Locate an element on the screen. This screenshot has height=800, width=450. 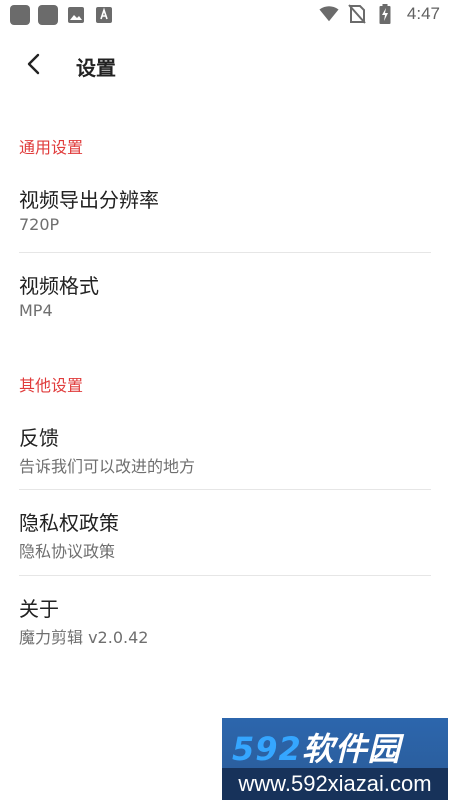
clock: 4:47 is located at coordinates (423, 13).